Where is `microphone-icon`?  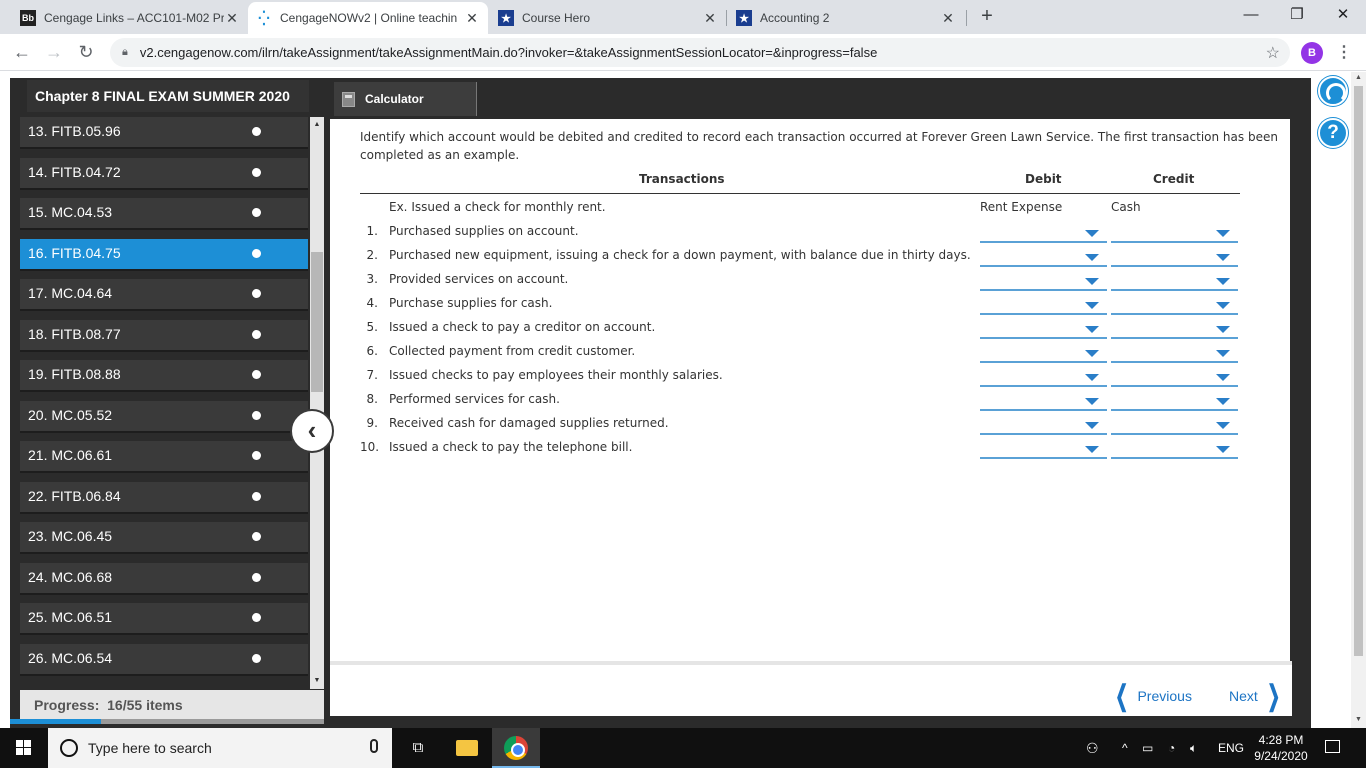
microphone-icon is located at coordinates (374, 746).